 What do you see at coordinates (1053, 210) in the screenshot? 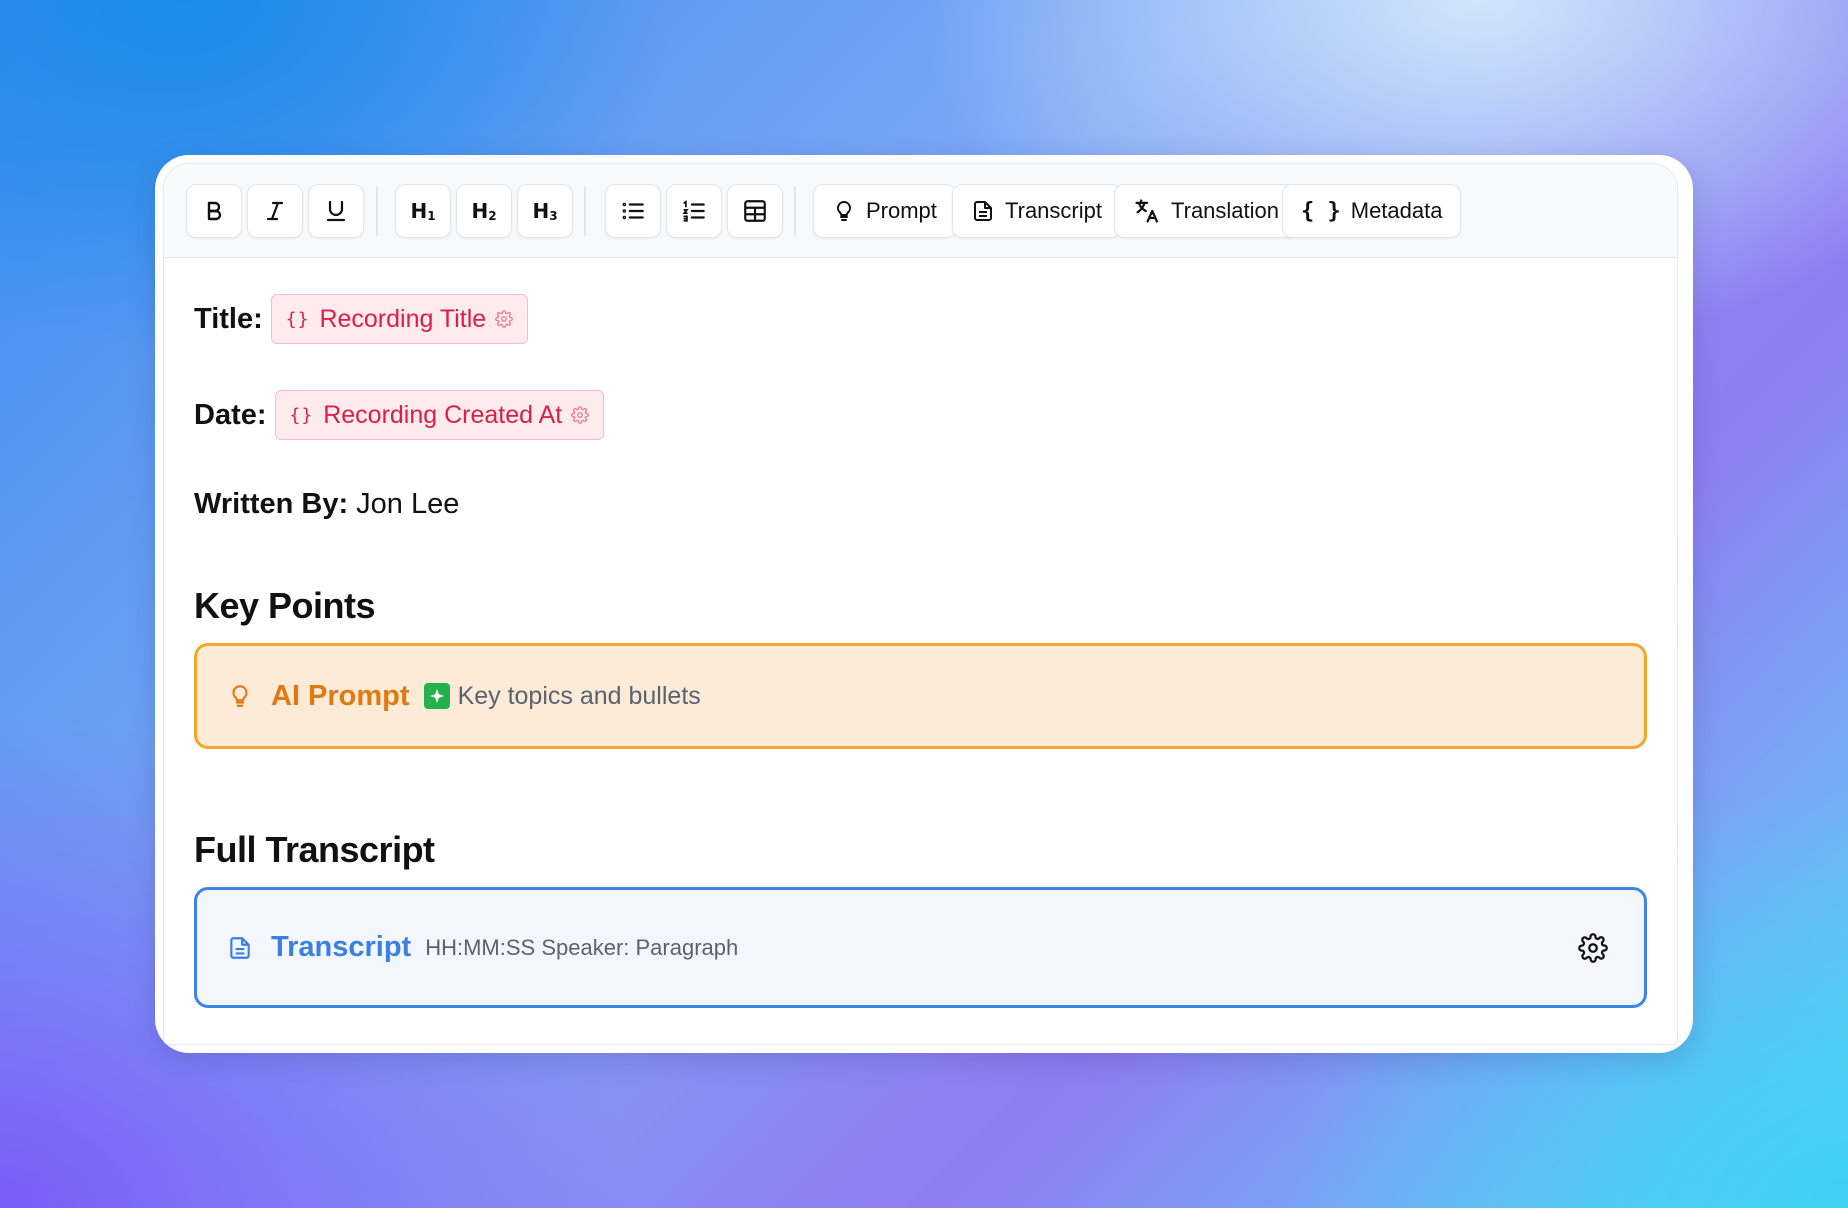
I see `transcript-button-label: Transcript` at bounding box center [1053, 210].